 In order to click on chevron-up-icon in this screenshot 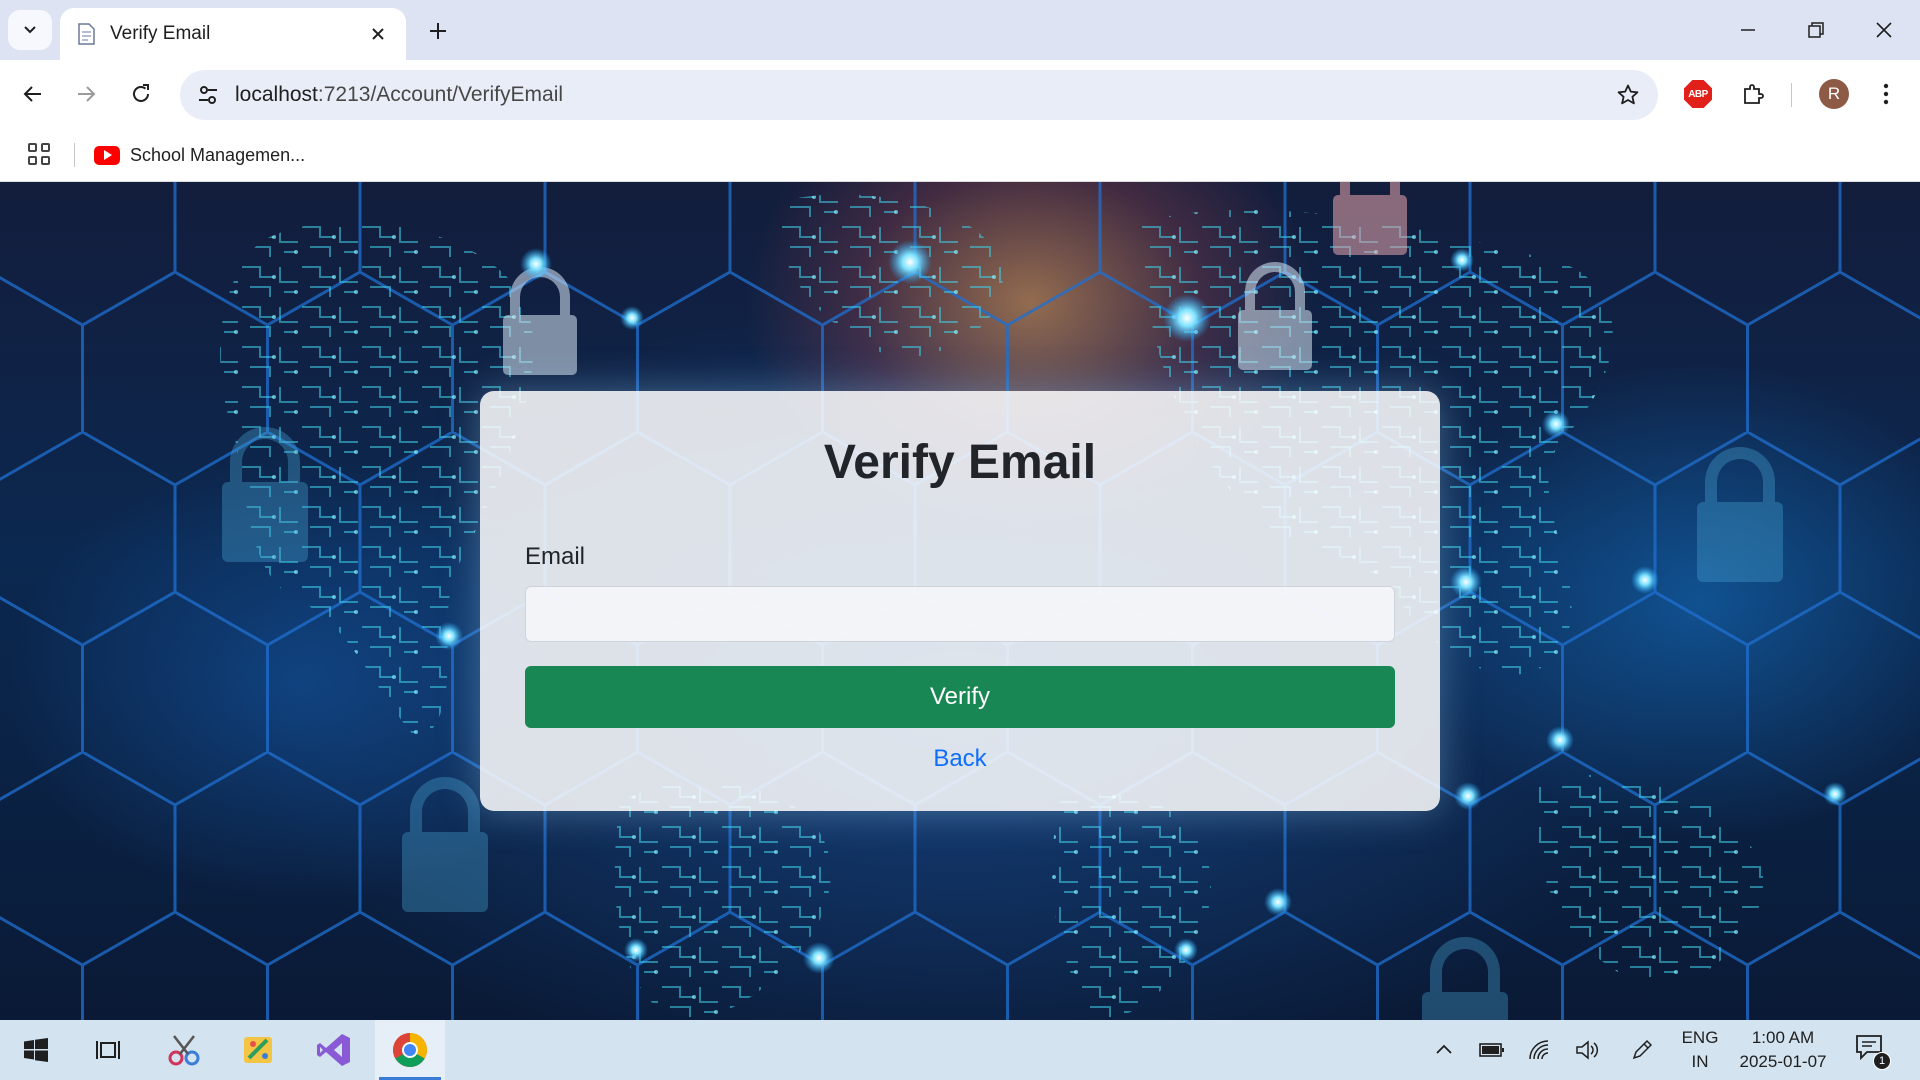, I will do `click(1444, 1049)`.